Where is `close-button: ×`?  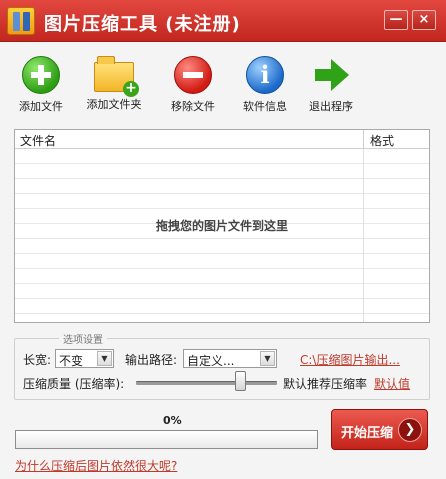 close-button: × is located at coordinates (424, 20).